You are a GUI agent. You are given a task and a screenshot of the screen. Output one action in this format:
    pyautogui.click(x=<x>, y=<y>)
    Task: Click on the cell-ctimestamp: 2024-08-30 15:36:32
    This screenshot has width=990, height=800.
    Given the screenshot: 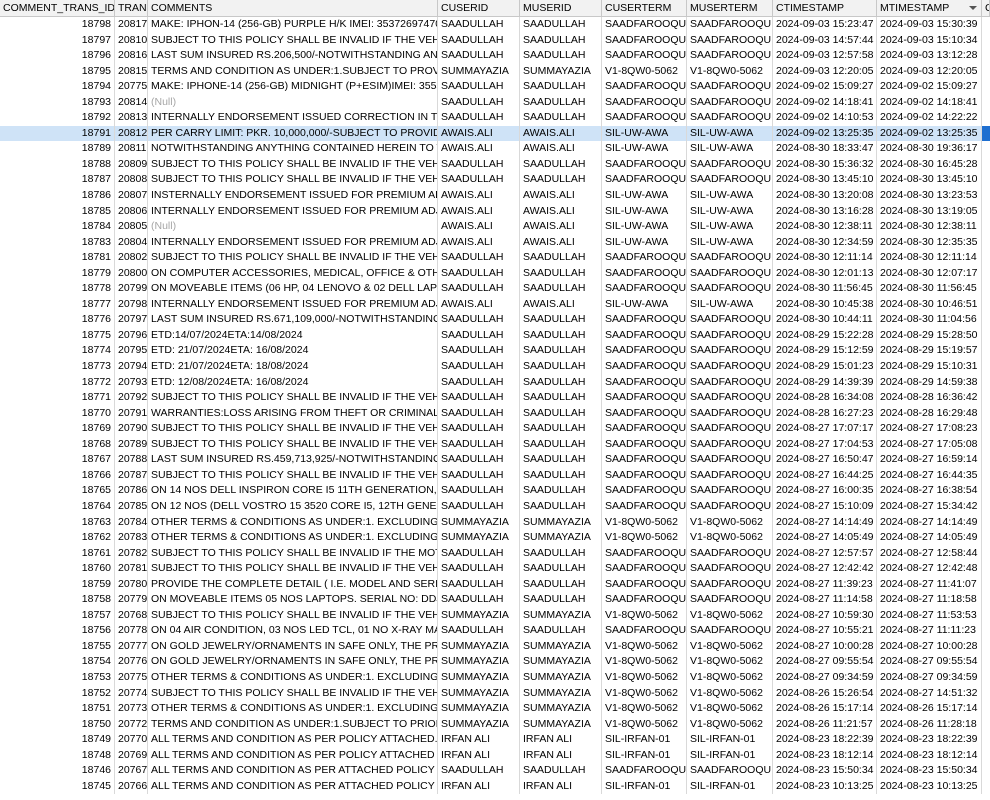 What is the action you would take?
    pyautogui.click(x=825, y=164)
    